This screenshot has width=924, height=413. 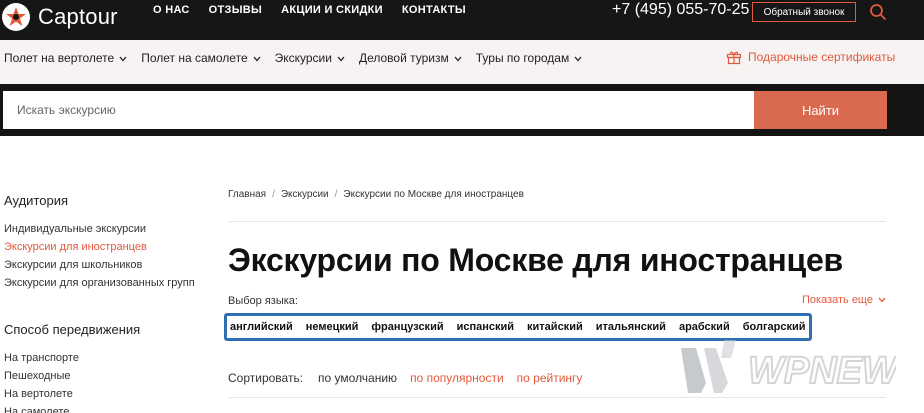 I want to click on breadcrumb-excursions: Экскурсии, so click(x=305, y=194).